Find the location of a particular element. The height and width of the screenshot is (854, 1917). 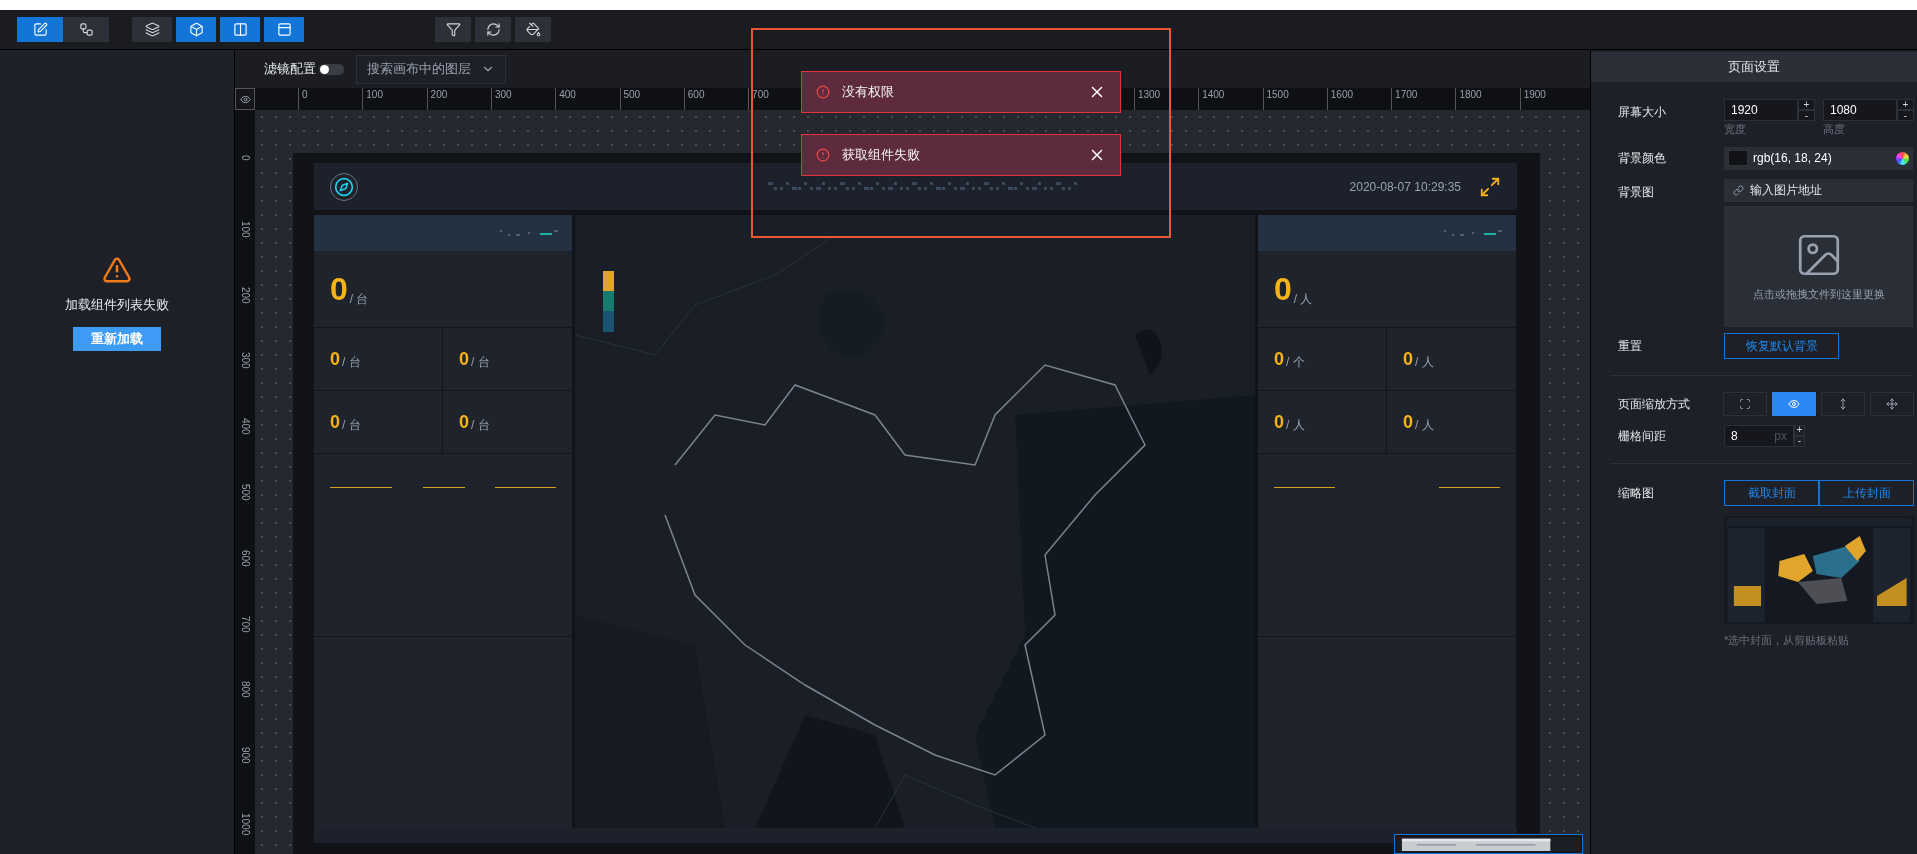

unit-label: px is located at coordinates (1780, 436).